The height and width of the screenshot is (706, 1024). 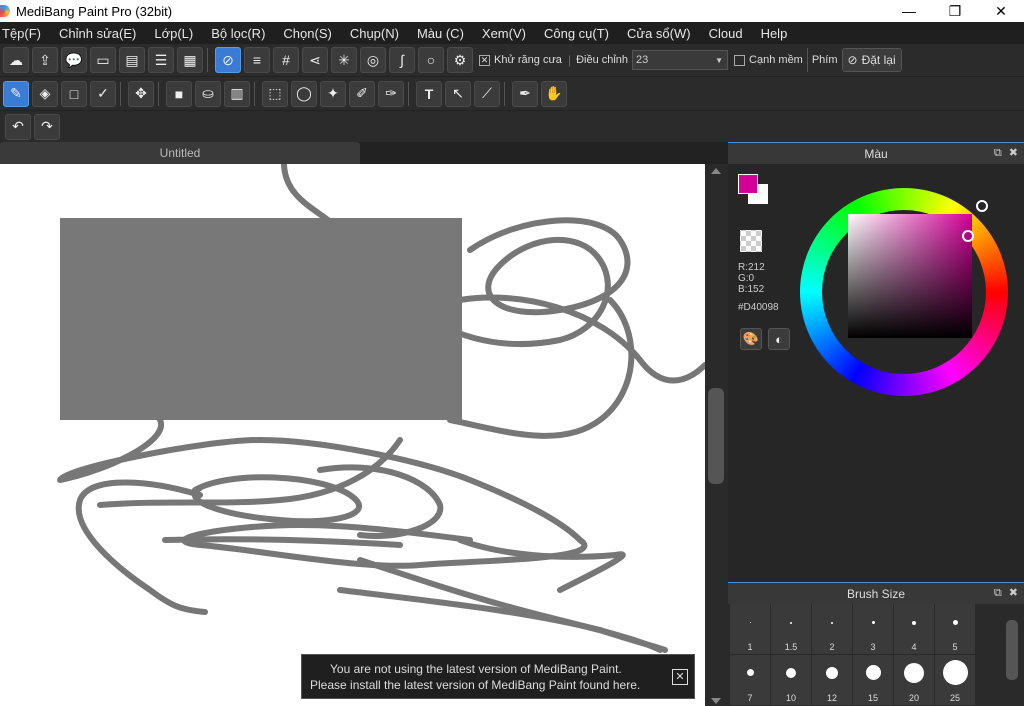 I want to click on perspective-snap-icon: ⋖, so click(x=315, y=60).